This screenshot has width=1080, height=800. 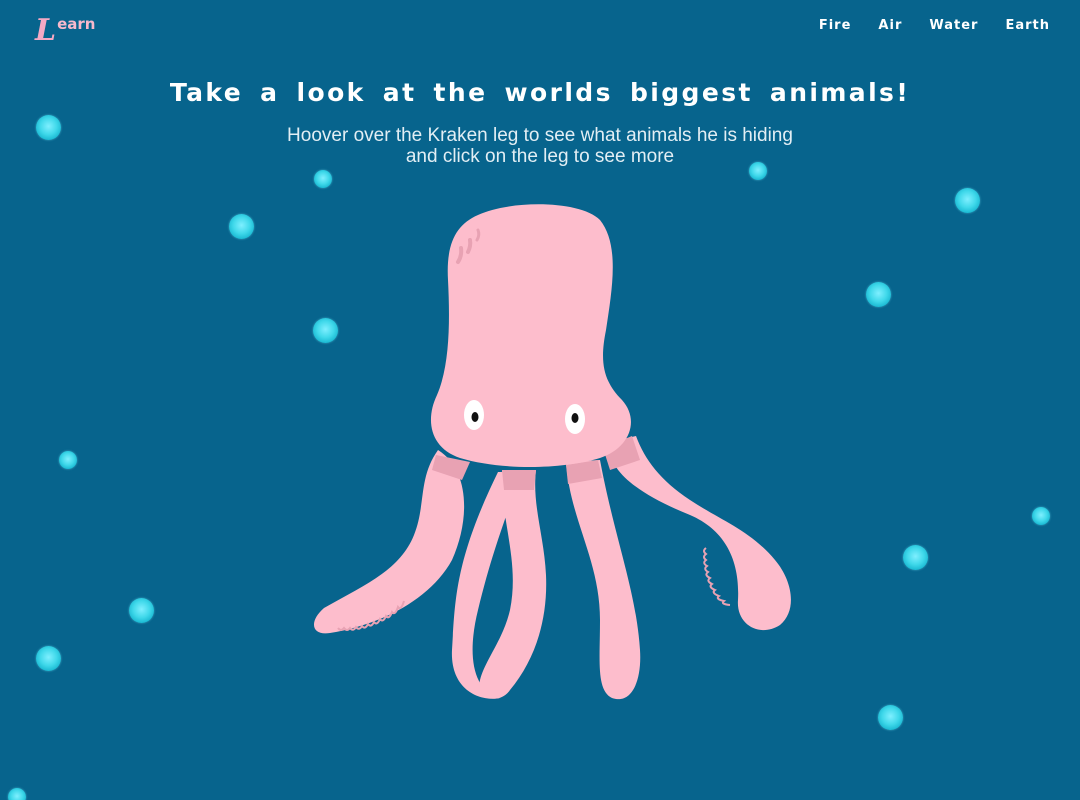 I want to click on kraken-body, so click(x=530, y=335).